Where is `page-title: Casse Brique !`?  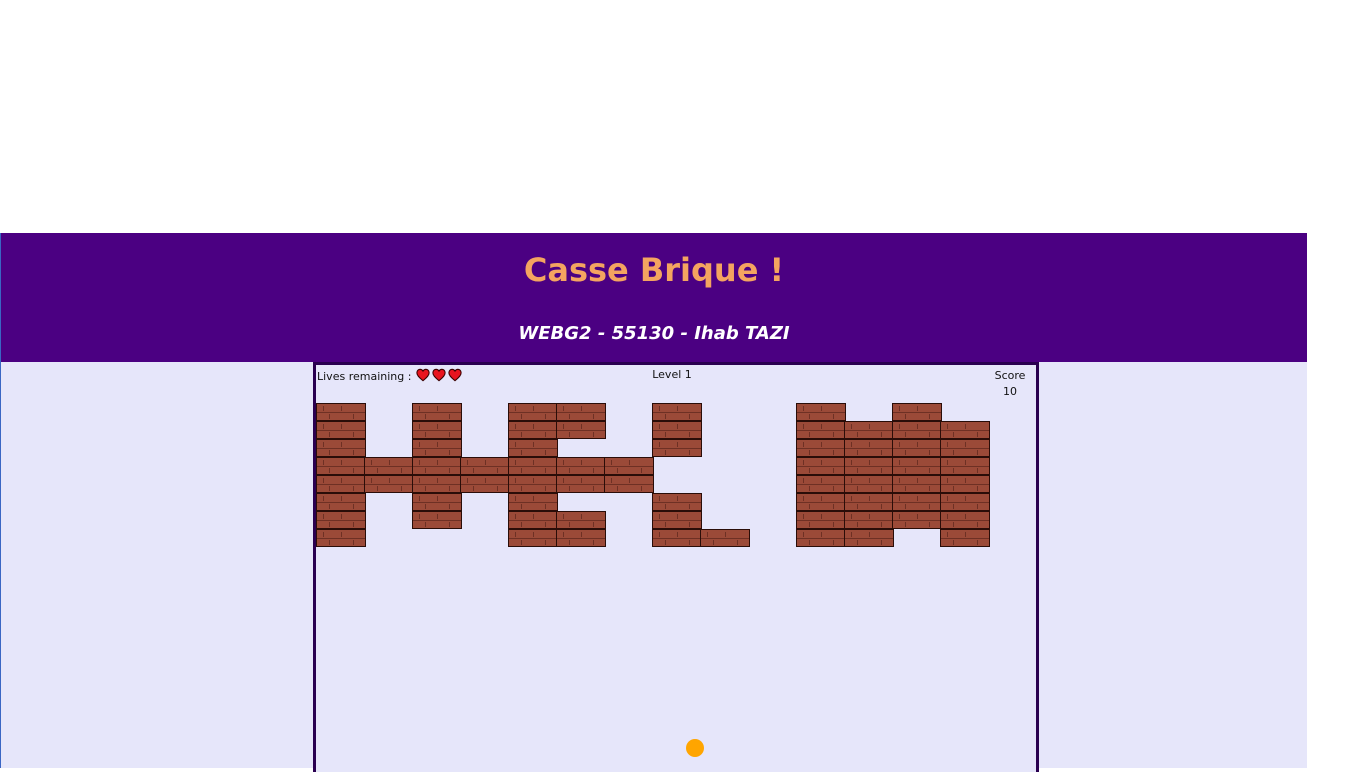 page-title: Casse Brique ! is located at coordinates (654, 270).